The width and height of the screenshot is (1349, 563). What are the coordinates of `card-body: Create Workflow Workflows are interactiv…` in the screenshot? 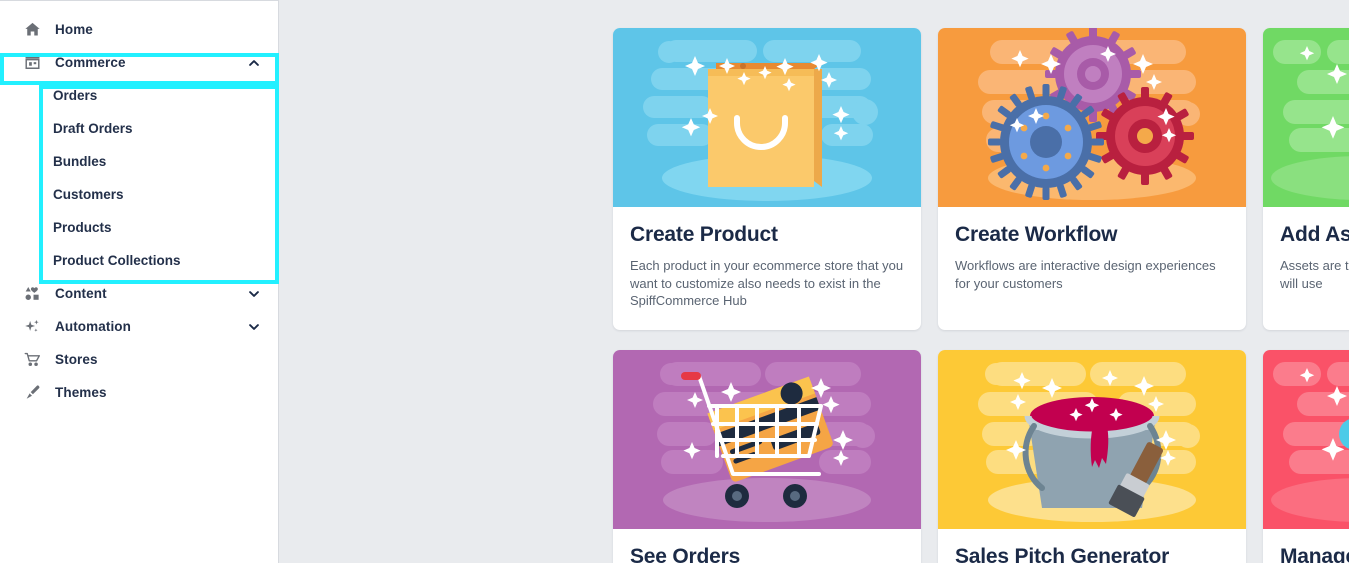 It's located at (1092, 259).